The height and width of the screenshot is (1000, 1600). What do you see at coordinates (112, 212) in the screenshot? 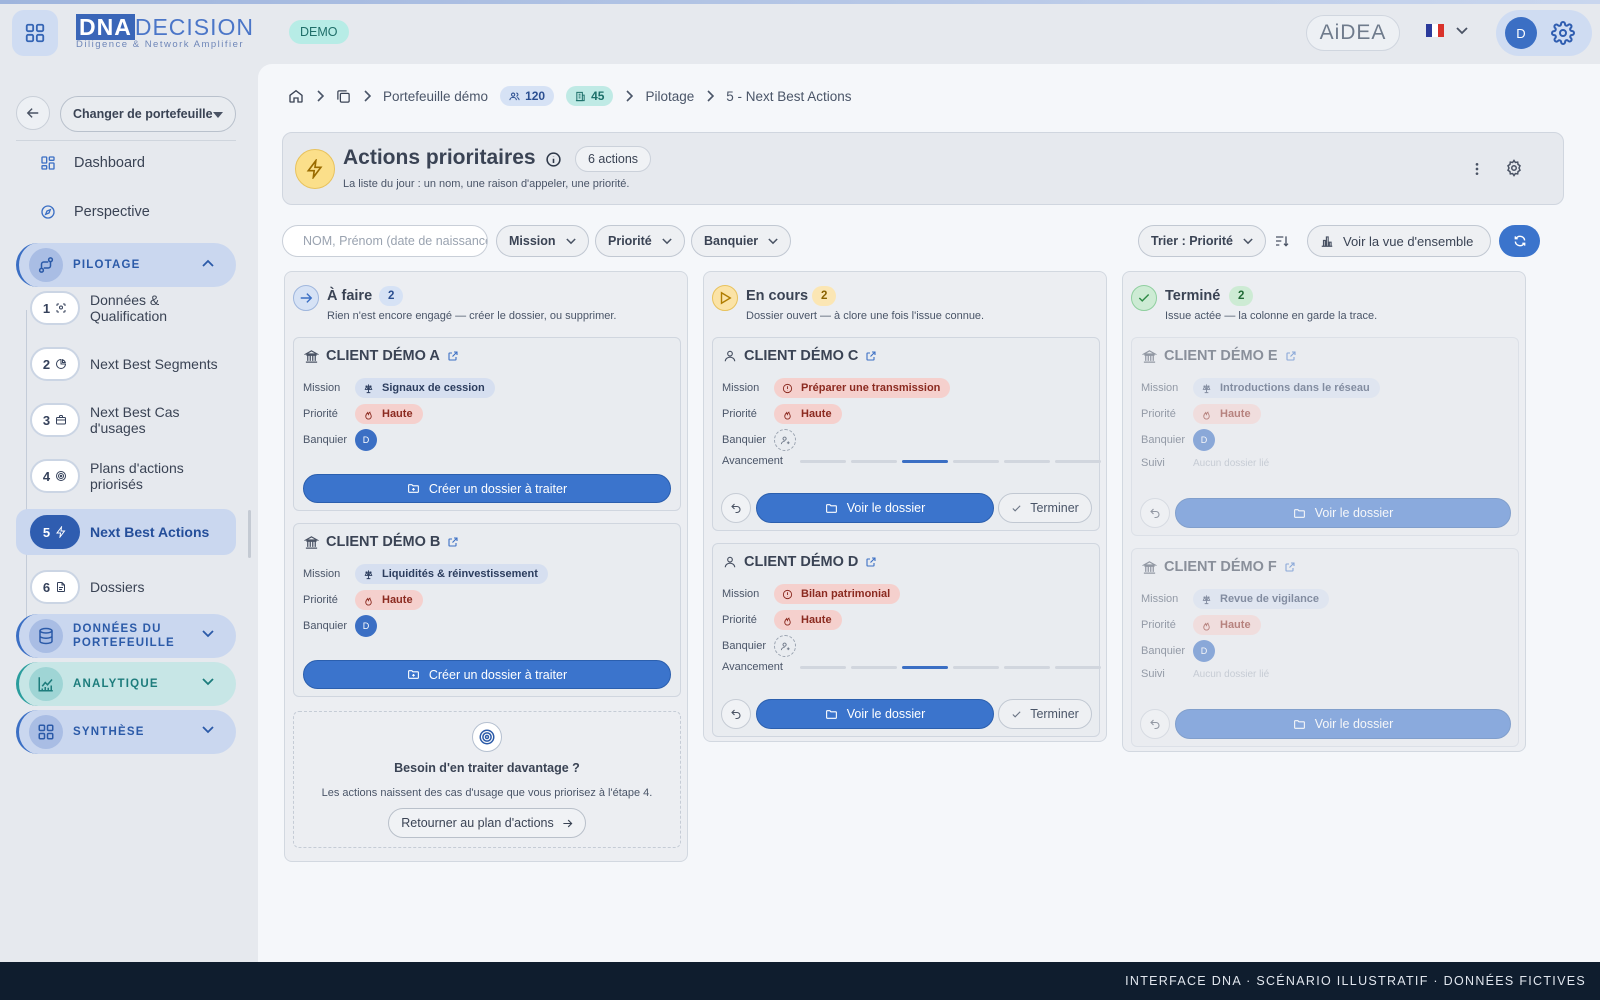
I see `sidebar-item-label: Perspective` at bounding box center [112, 212].